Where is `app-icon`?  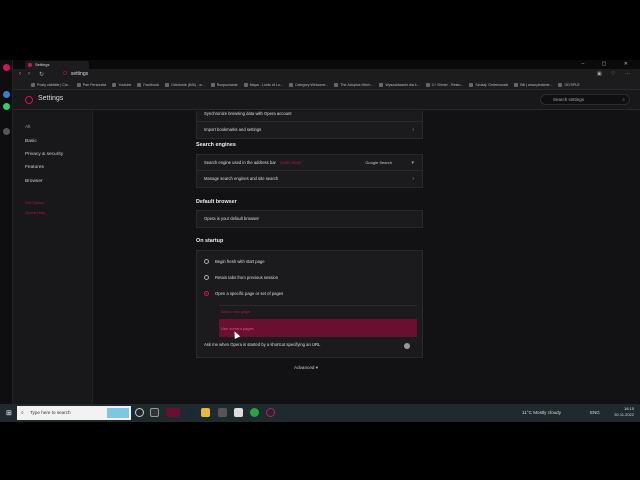
app-icon is located at coordinates (222, 412).